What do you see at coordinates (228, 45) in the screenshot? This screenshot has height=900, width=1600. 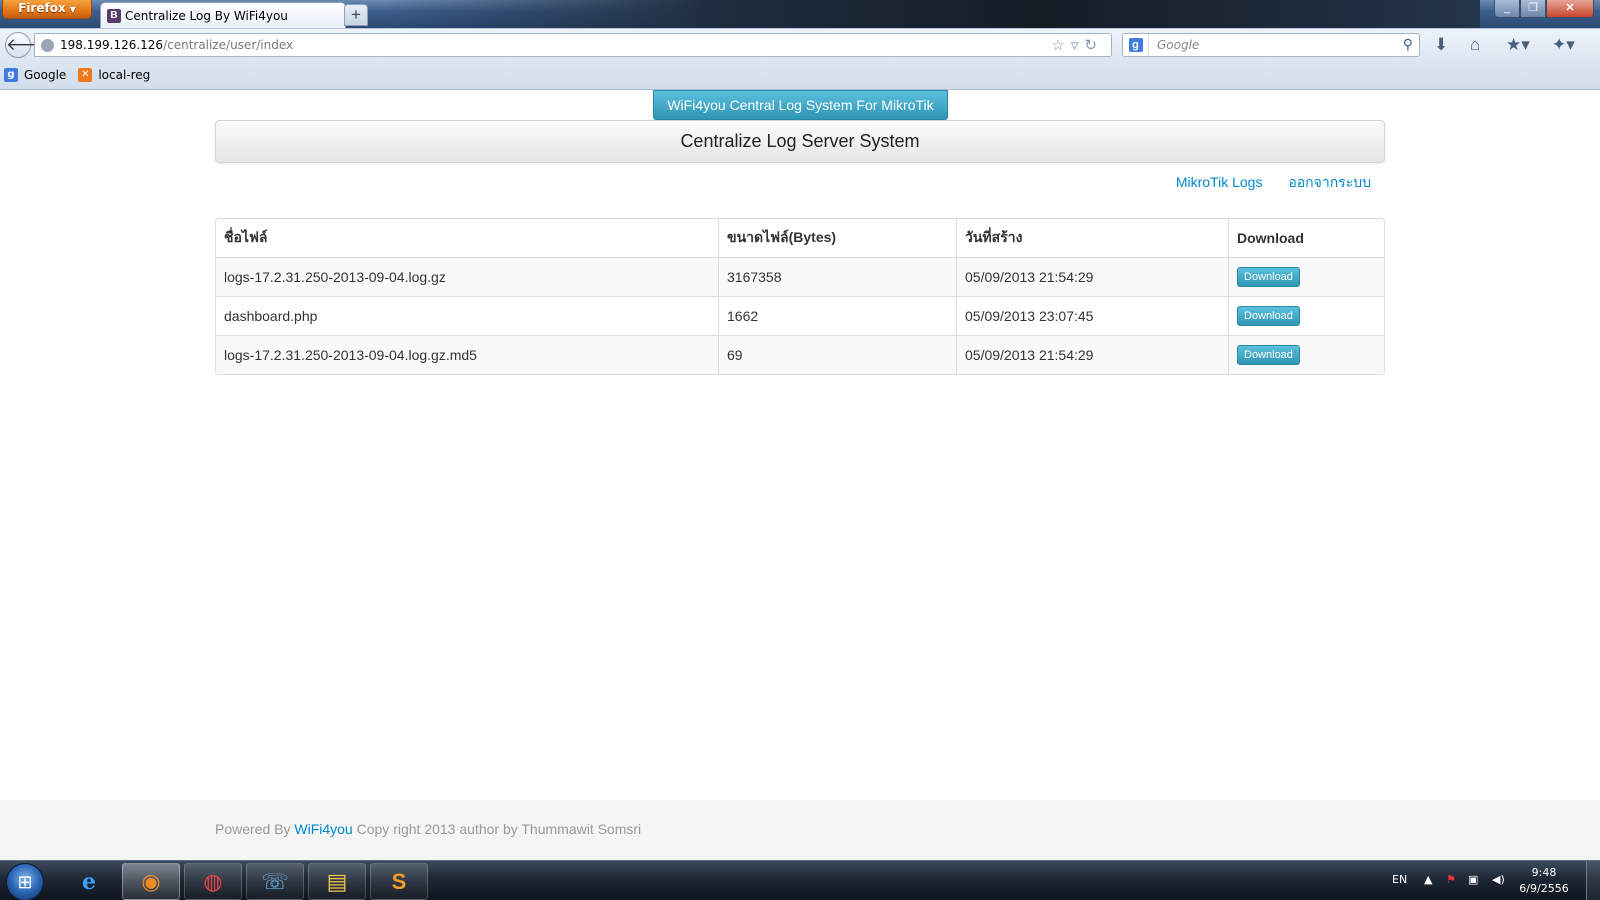 I see `url-path: /centralize/user/index` at bounding box center [228, 45].